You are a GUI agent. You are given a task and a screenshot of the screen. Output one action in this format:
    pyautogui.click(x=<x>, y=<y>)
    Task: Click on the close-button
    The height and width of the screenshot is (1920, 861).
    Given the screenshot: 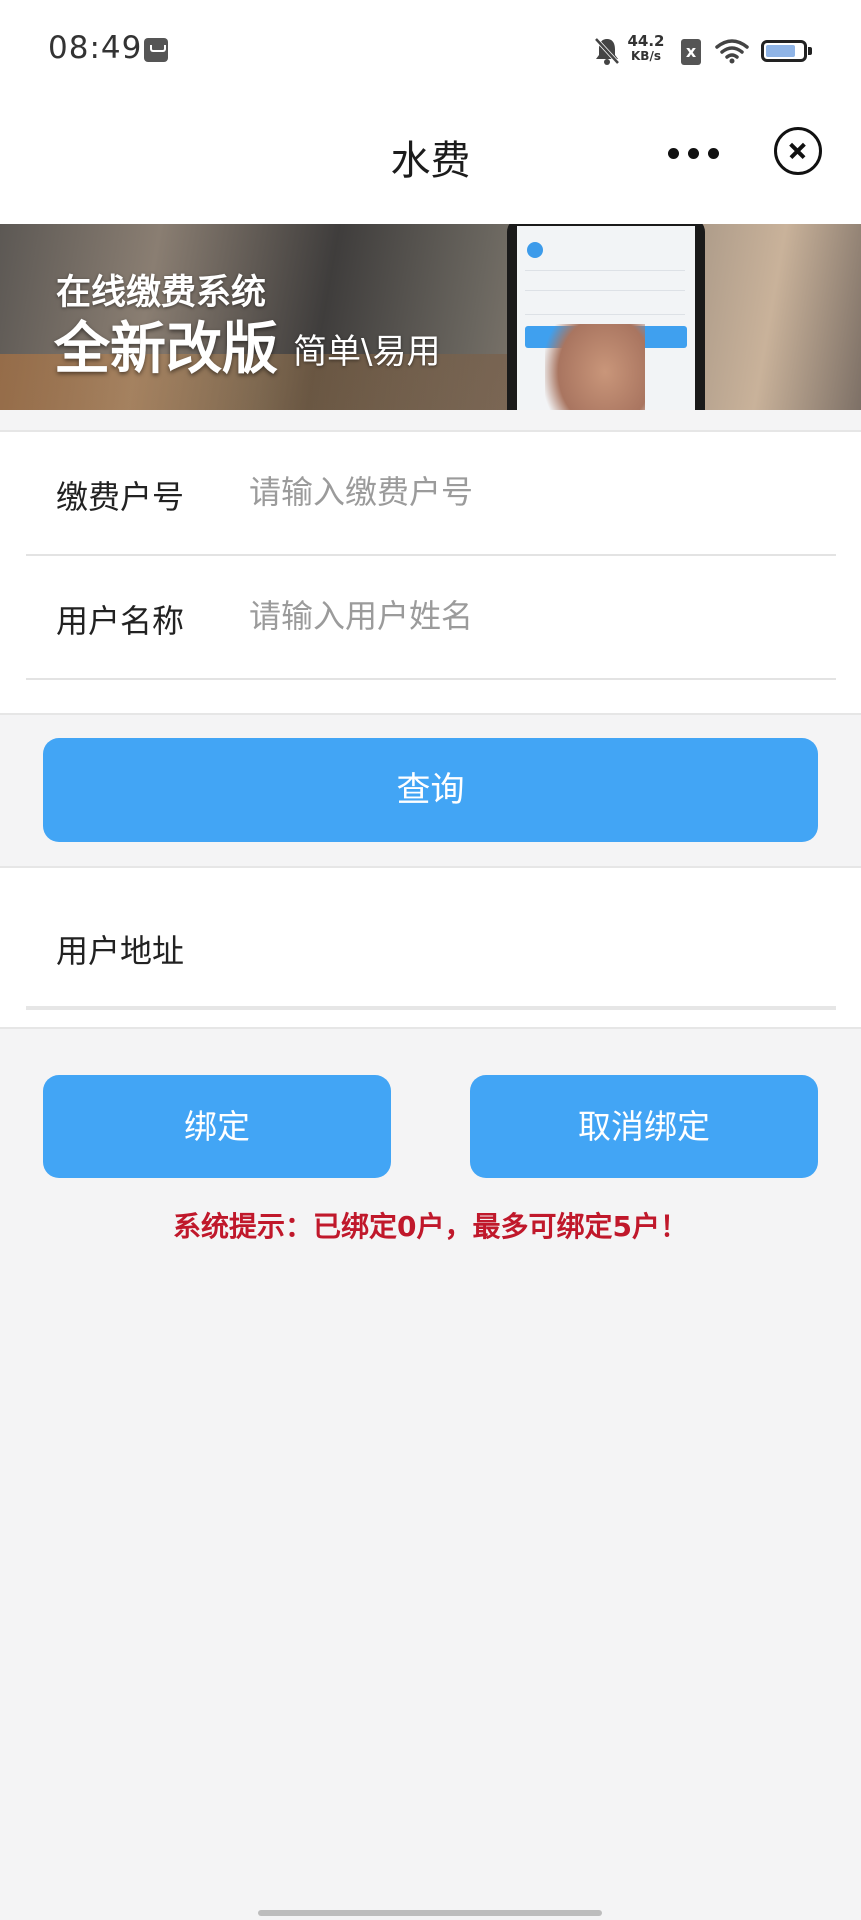 What is the action you would take?
    pyautogui.click(x=798, y=151)
    